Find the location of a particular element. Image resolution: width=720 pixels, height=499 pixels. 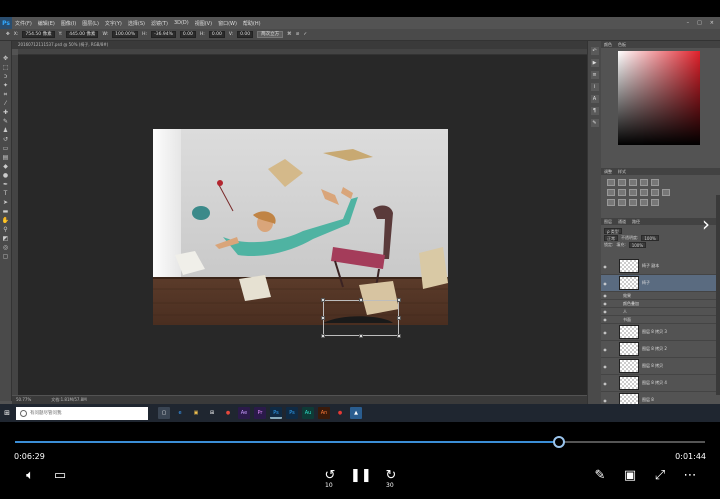

menu-3d: 3D(D) is located at coordinates (181, 23).